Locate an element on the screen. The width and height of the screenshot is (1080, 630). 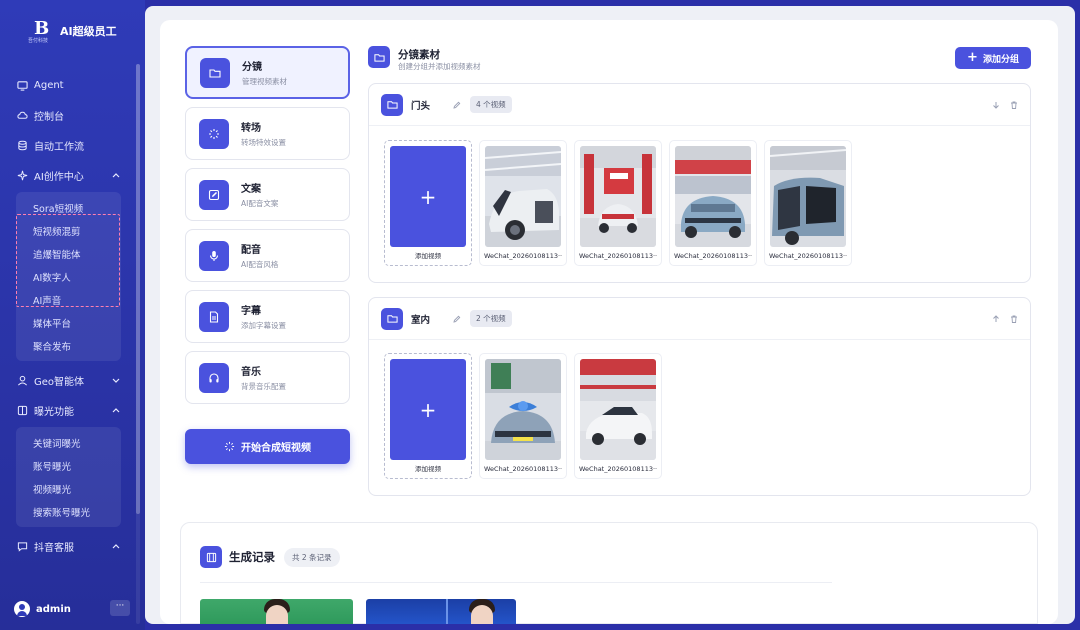
user-name: admin is located at coordinates (53, 609).